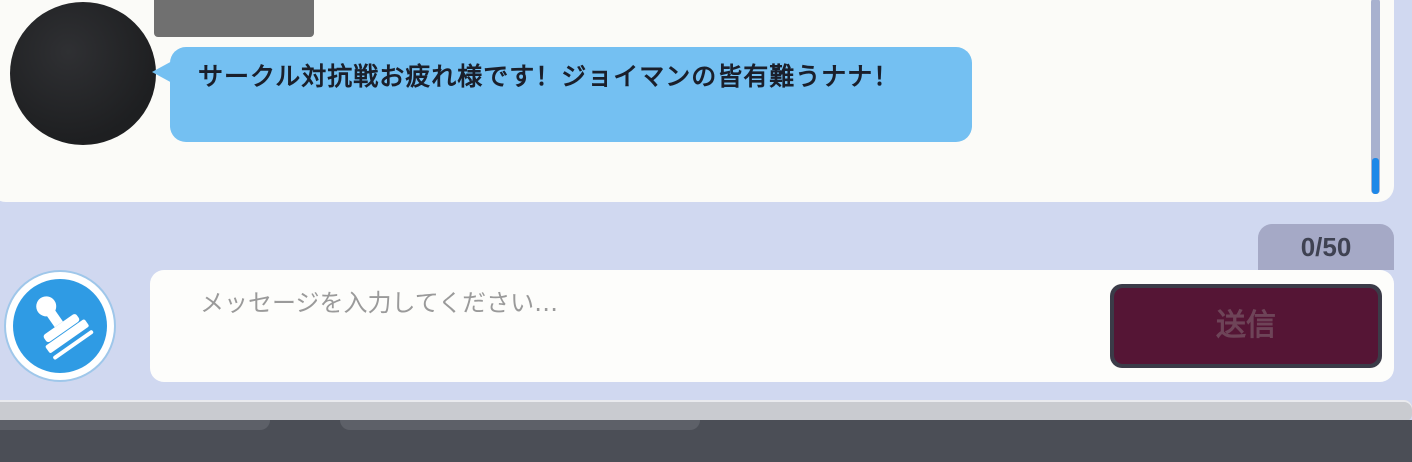  Describe the element at coordinates (234, 18) in the screenshot. I see `previous-message-fragment` at that location.